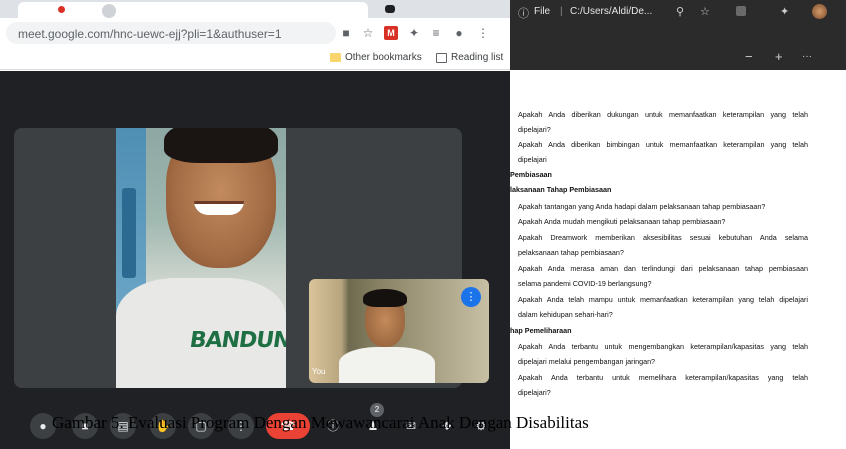 The height and width of the screenshot is (449, 846). Describe the element at coordinates (385, 298) in the screenshot. I see `self-hair` at that location.